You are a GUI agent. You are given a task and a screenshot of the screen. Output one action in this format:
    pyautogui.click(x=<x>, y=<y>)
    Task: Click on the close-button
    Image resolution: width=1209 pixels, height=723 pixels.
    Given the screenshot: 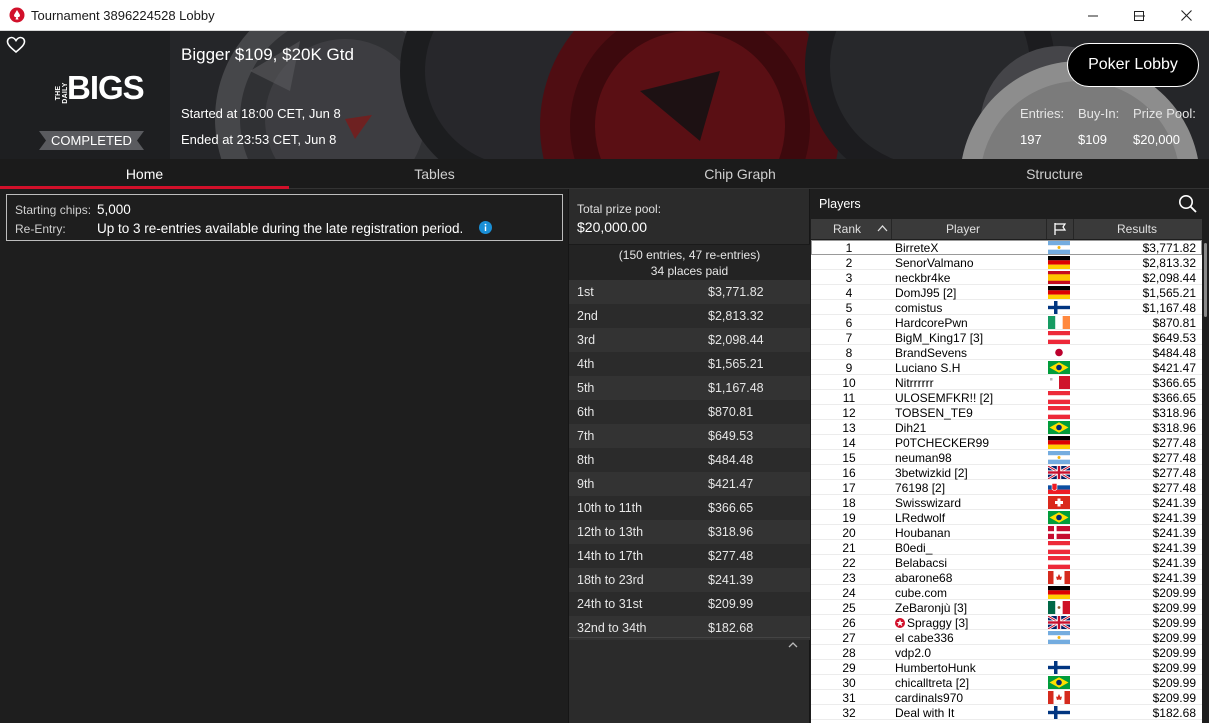 What is the action you would take?
    pyautogui.click(x=1186, y=15)
    